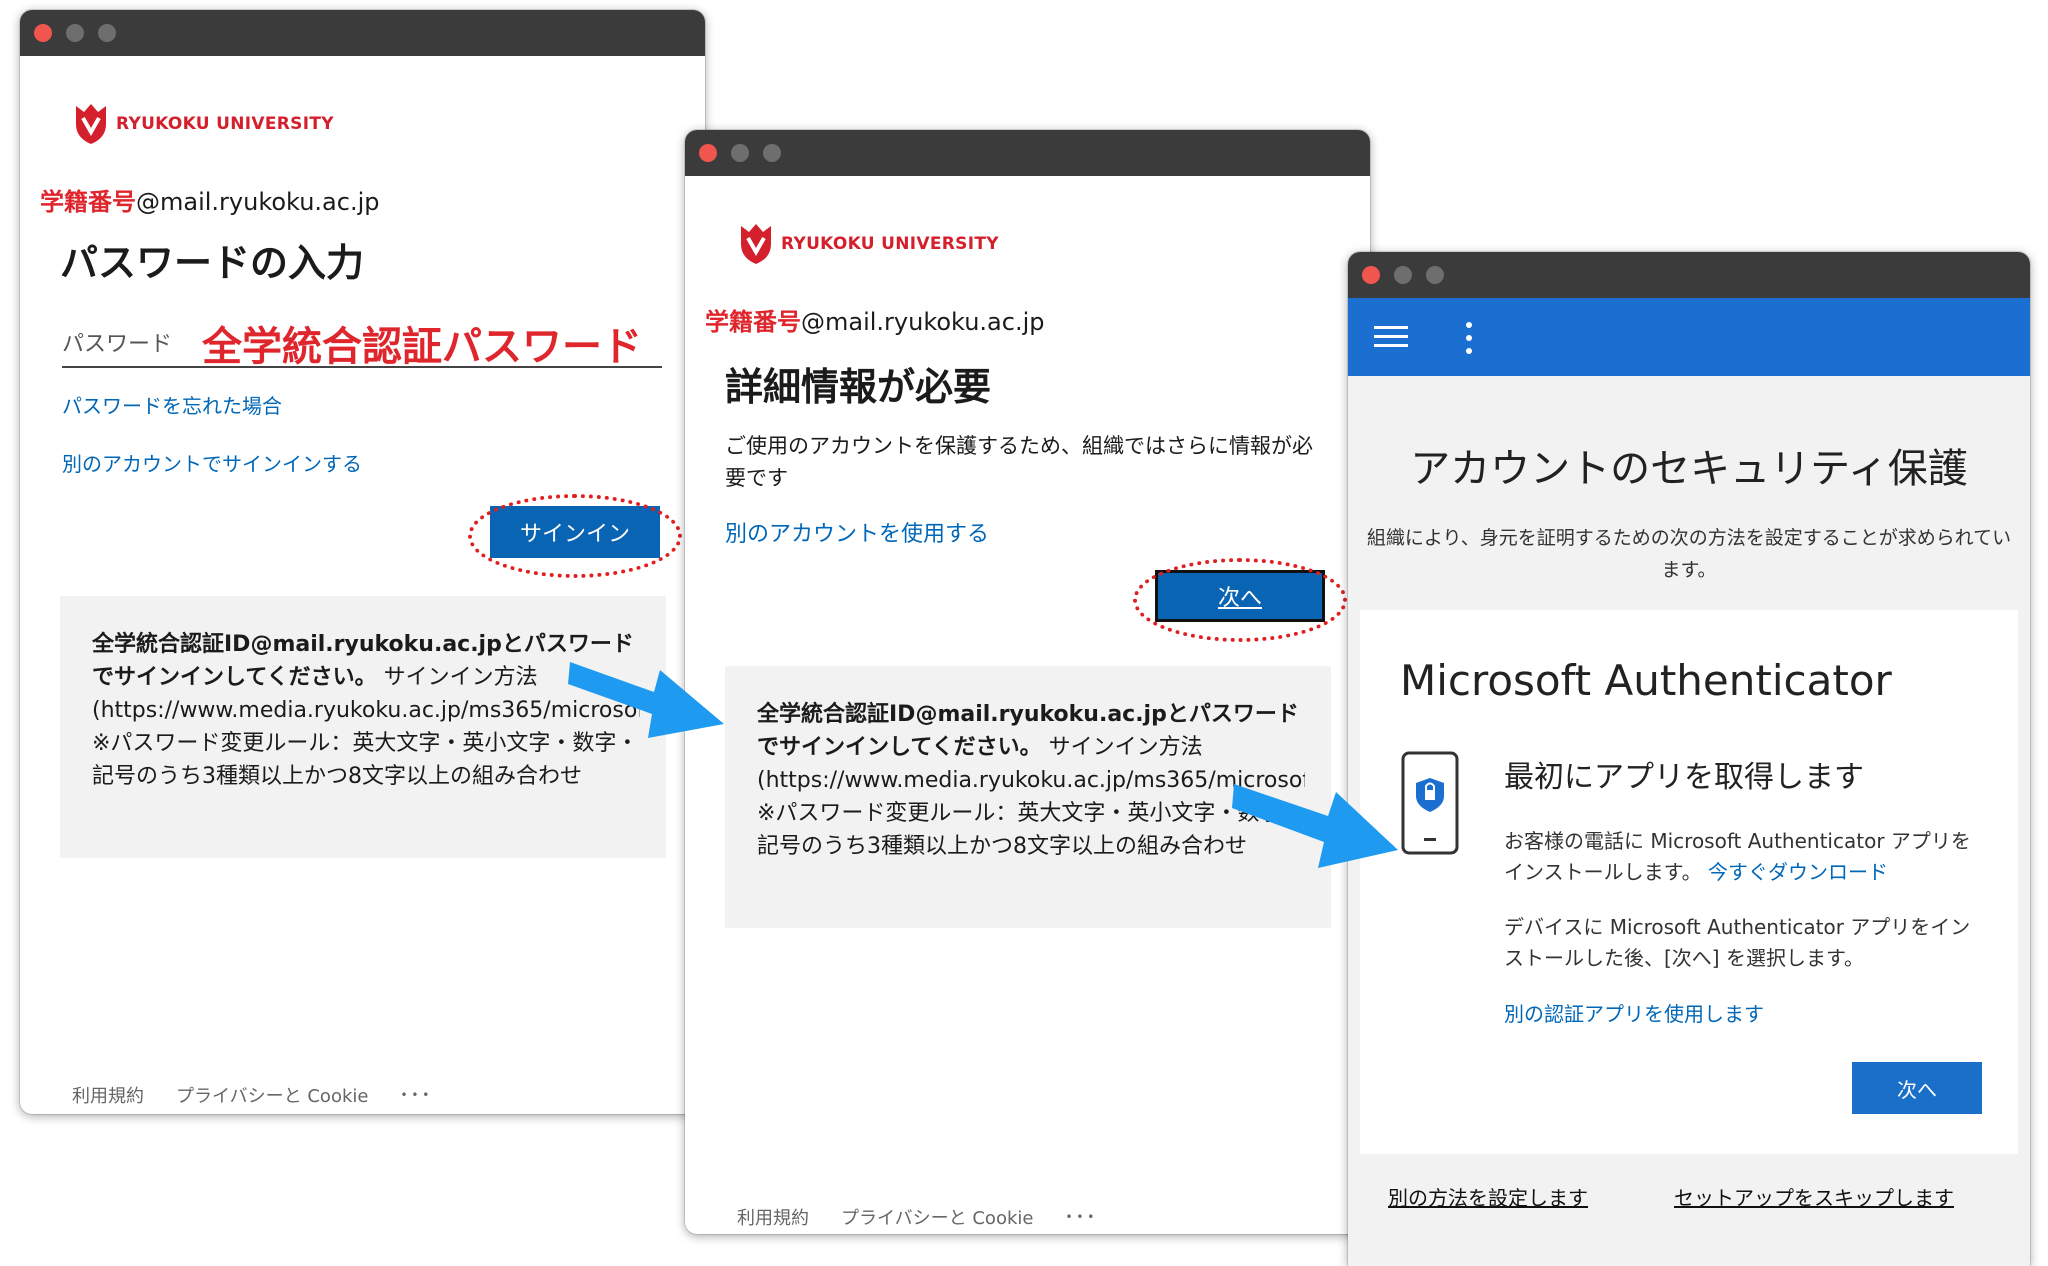 This screenshot has width=2048, height=1266. What do you see at coordinates (1430, 803) in the screenshot?
I see `phone-lock-icon` at bounding box center [1430, 803].